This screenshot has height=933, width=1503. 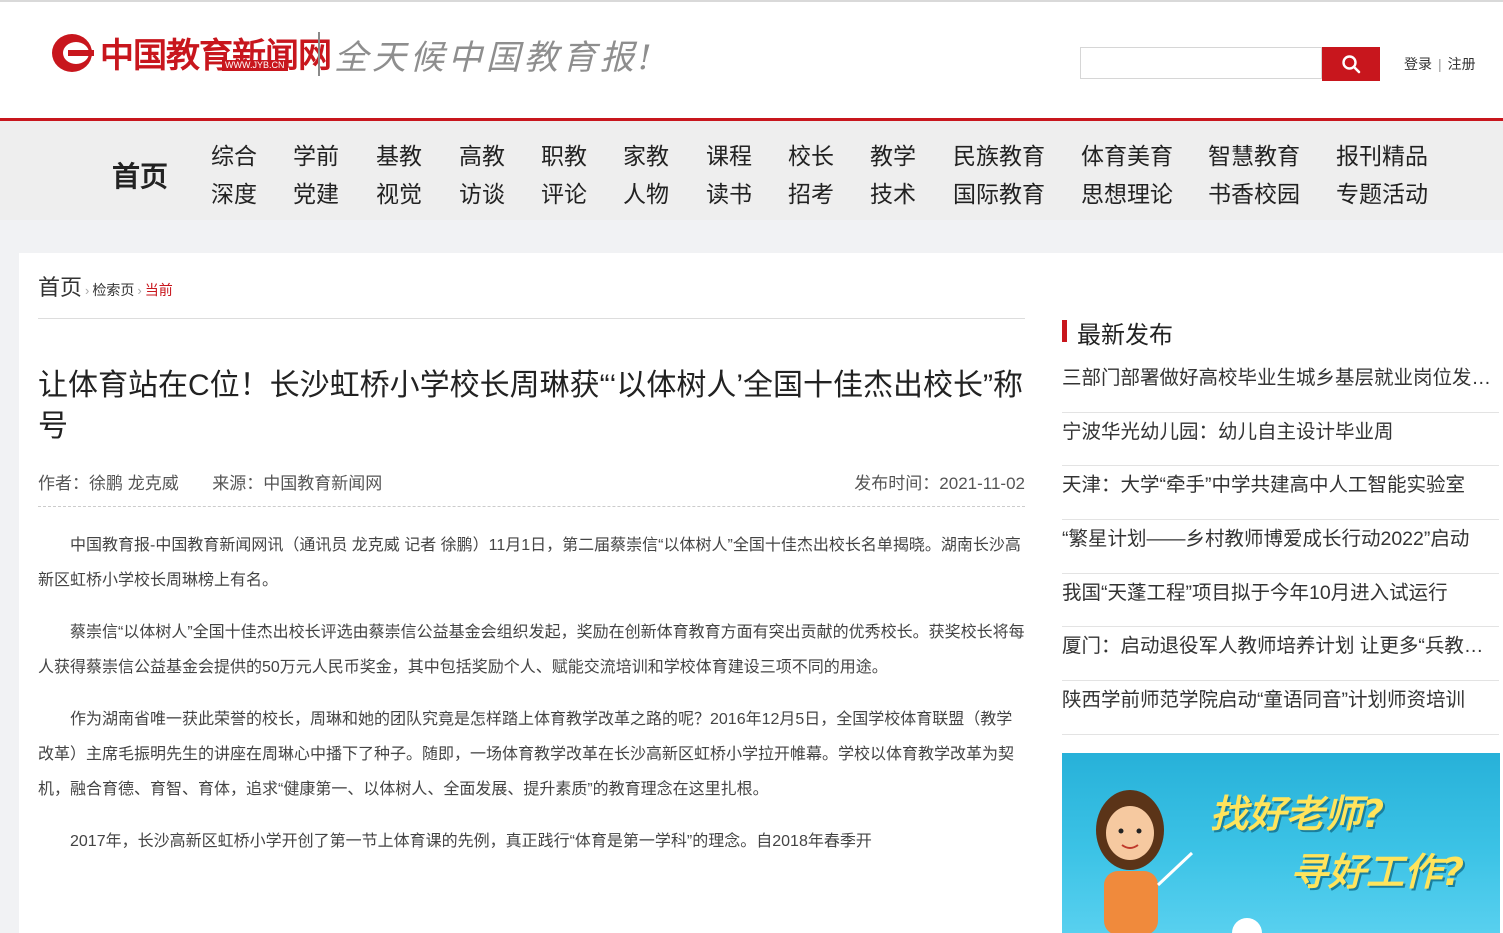 What do you see at coordinates (646, 194) in the screenshot?
I see `nav-item: 人物` at bounding box center [646, 194].